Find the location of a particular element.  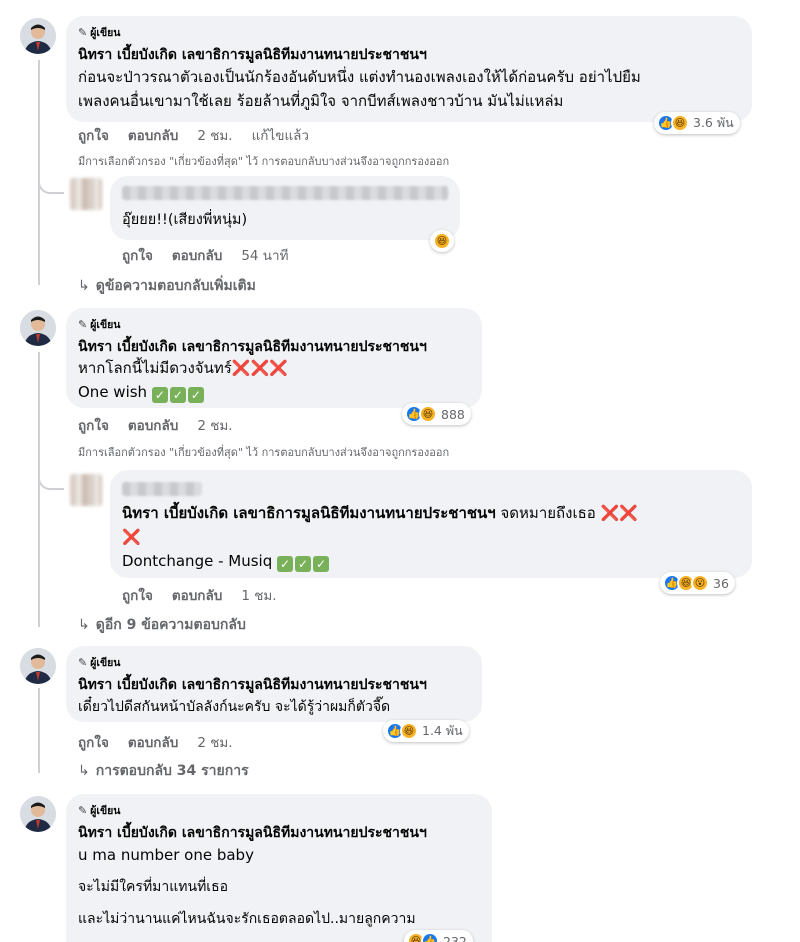

reaction-summary: 😆 👍 232 is located at coordinates (438, 936).